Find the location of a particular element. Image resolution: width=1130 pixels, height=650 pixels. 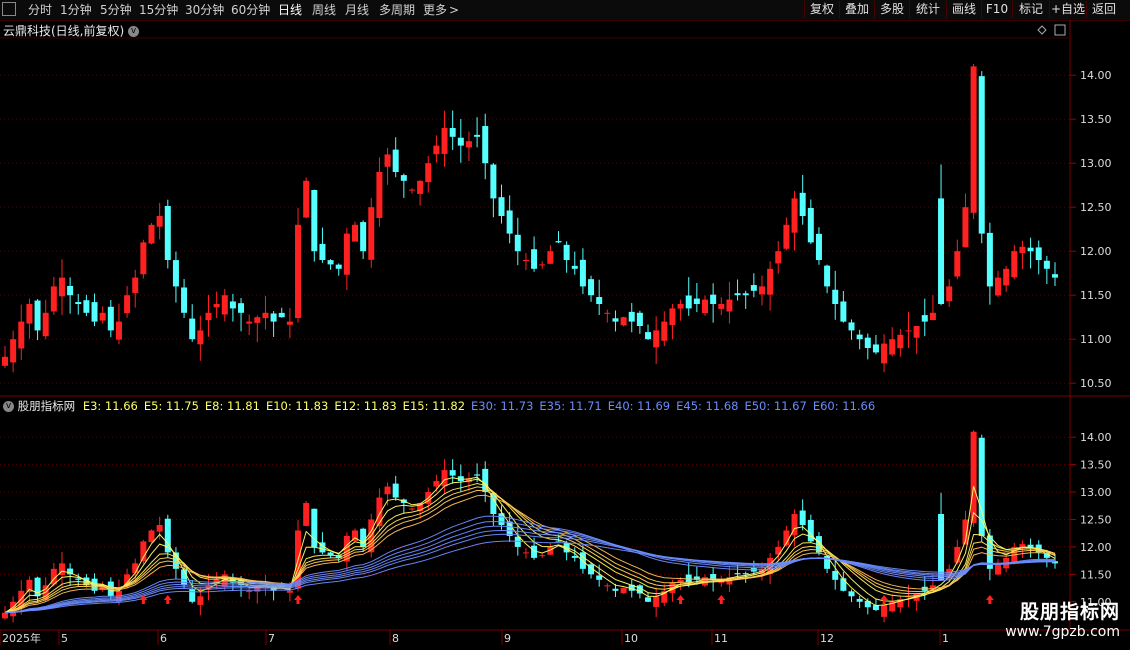

pane1-ytick-0: 14.00 is located at coordinates (1096, 75).